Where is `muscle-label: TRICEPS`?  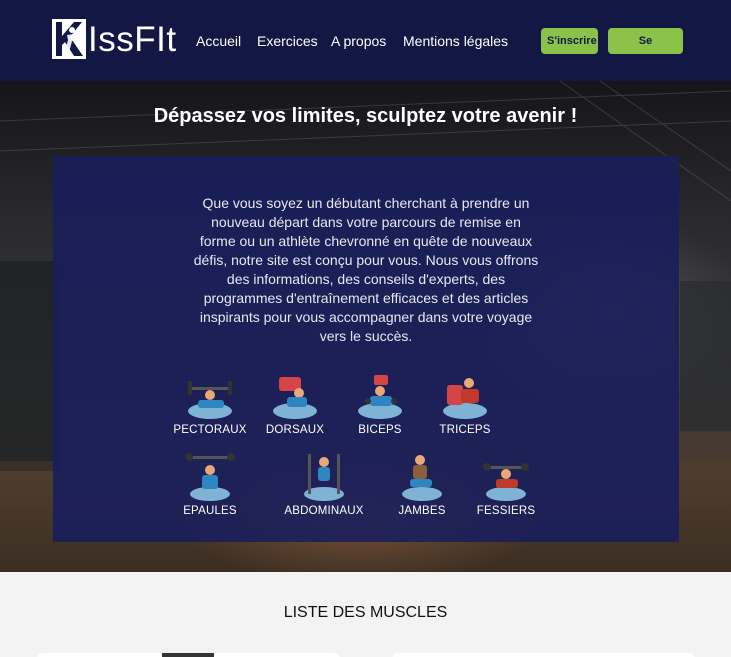 muscle-label: TRICEPS is located at coordinates (465, 430).